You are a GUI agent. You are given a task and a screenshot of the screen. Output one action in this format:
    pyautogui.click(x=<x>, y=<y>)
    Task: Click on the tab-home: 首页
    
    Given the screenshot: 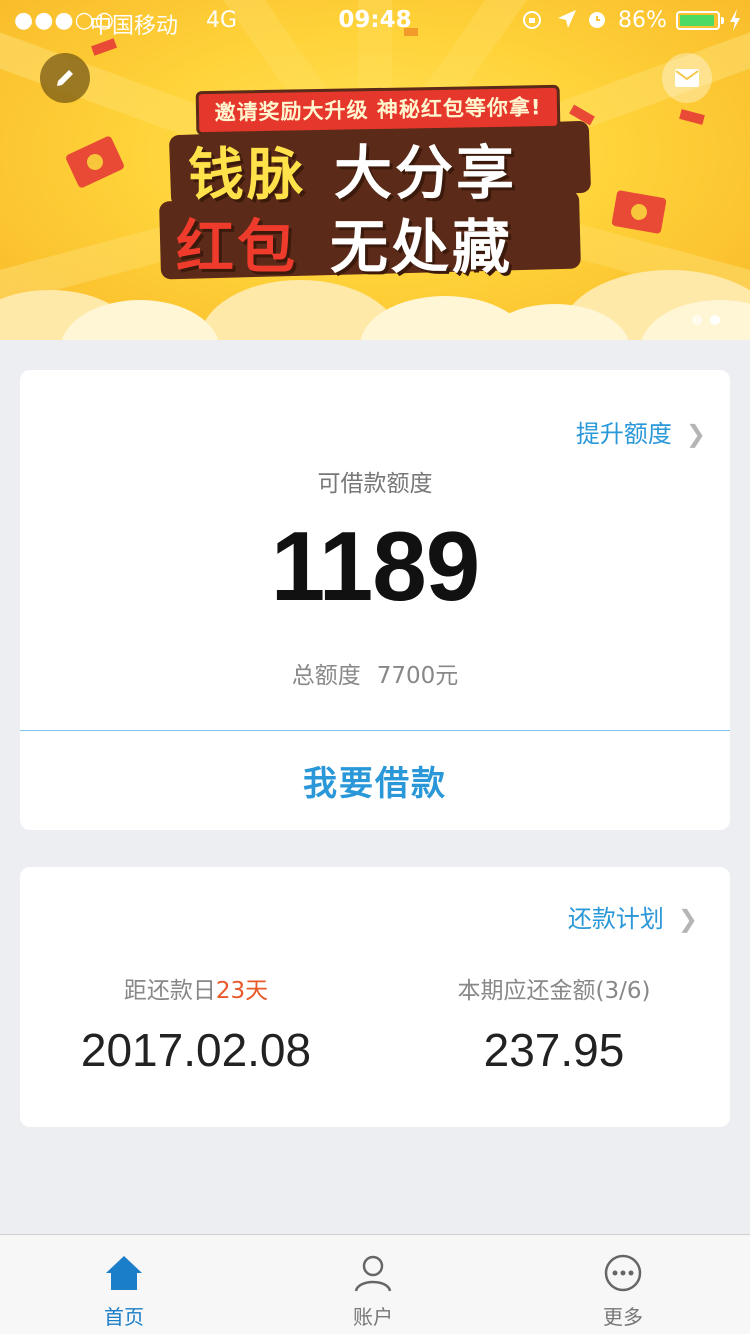 What is the action you would take?
    pyautogui.click(x=124, y=1284)
    